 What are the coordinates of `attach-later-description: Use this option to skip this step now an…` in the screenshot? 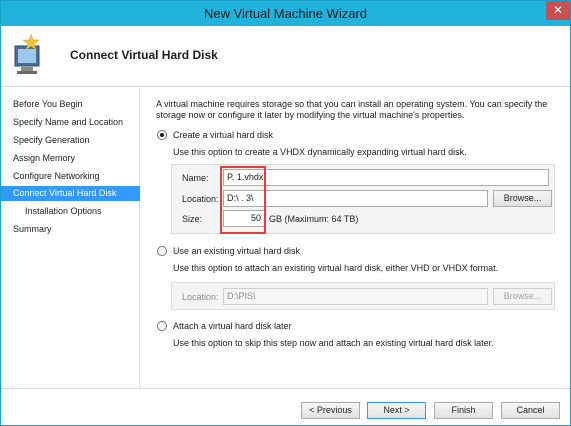 It's located at (333, 343).